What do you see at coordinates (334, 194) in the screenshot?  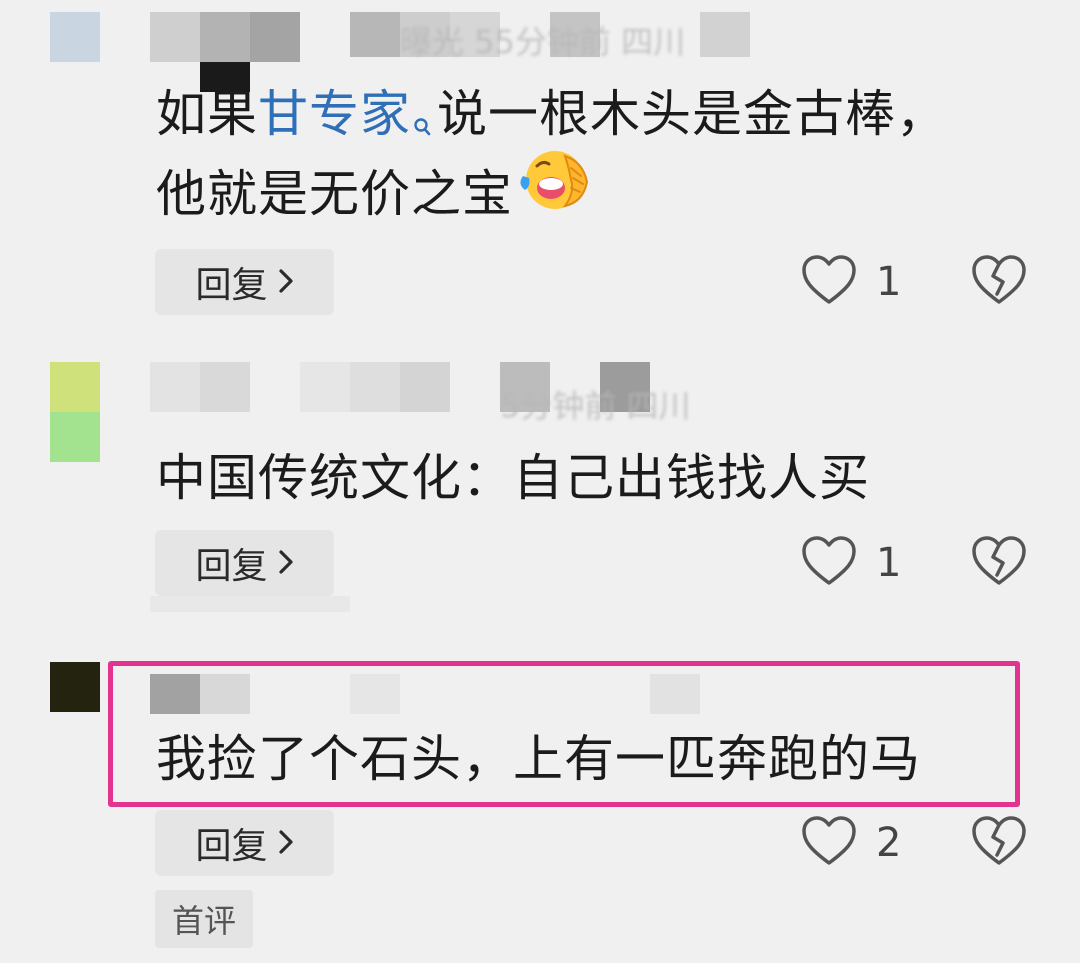 I see `comment-text-line2-content: 他就是无价之宝` at bounding box center [334, 194].